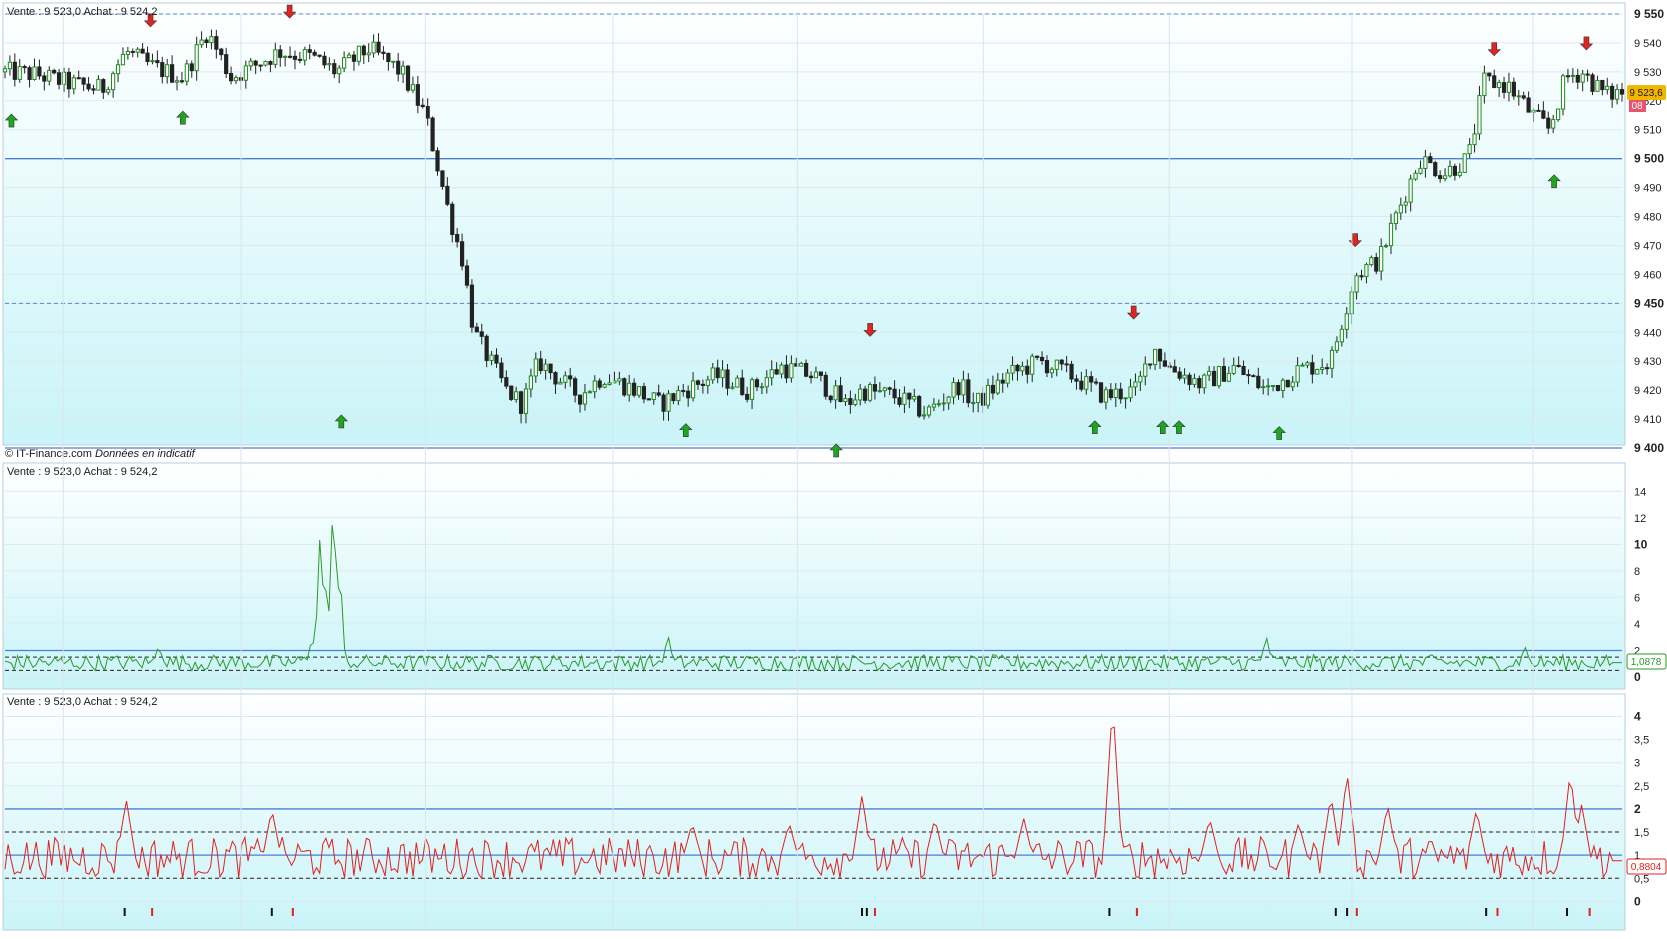 The width and height of the screenshot is (1667, 939). Describe the element at coordinates (1648, 44) in the screenshot. I see `y-tick-label: 9 540` at that location.